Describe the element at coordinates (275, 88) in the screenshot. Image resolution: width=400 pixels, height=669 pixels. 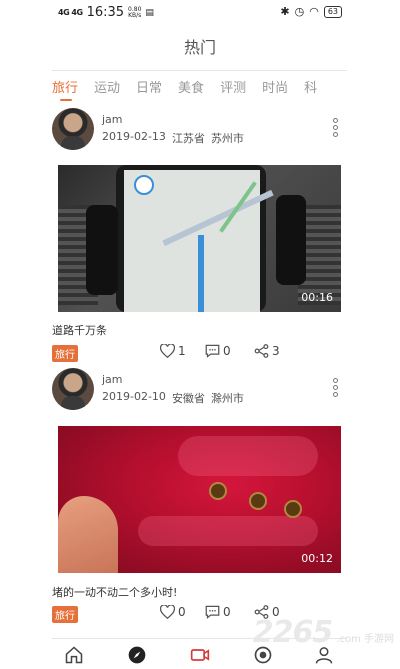
I see `tab-fashion: 时尚` at that location.